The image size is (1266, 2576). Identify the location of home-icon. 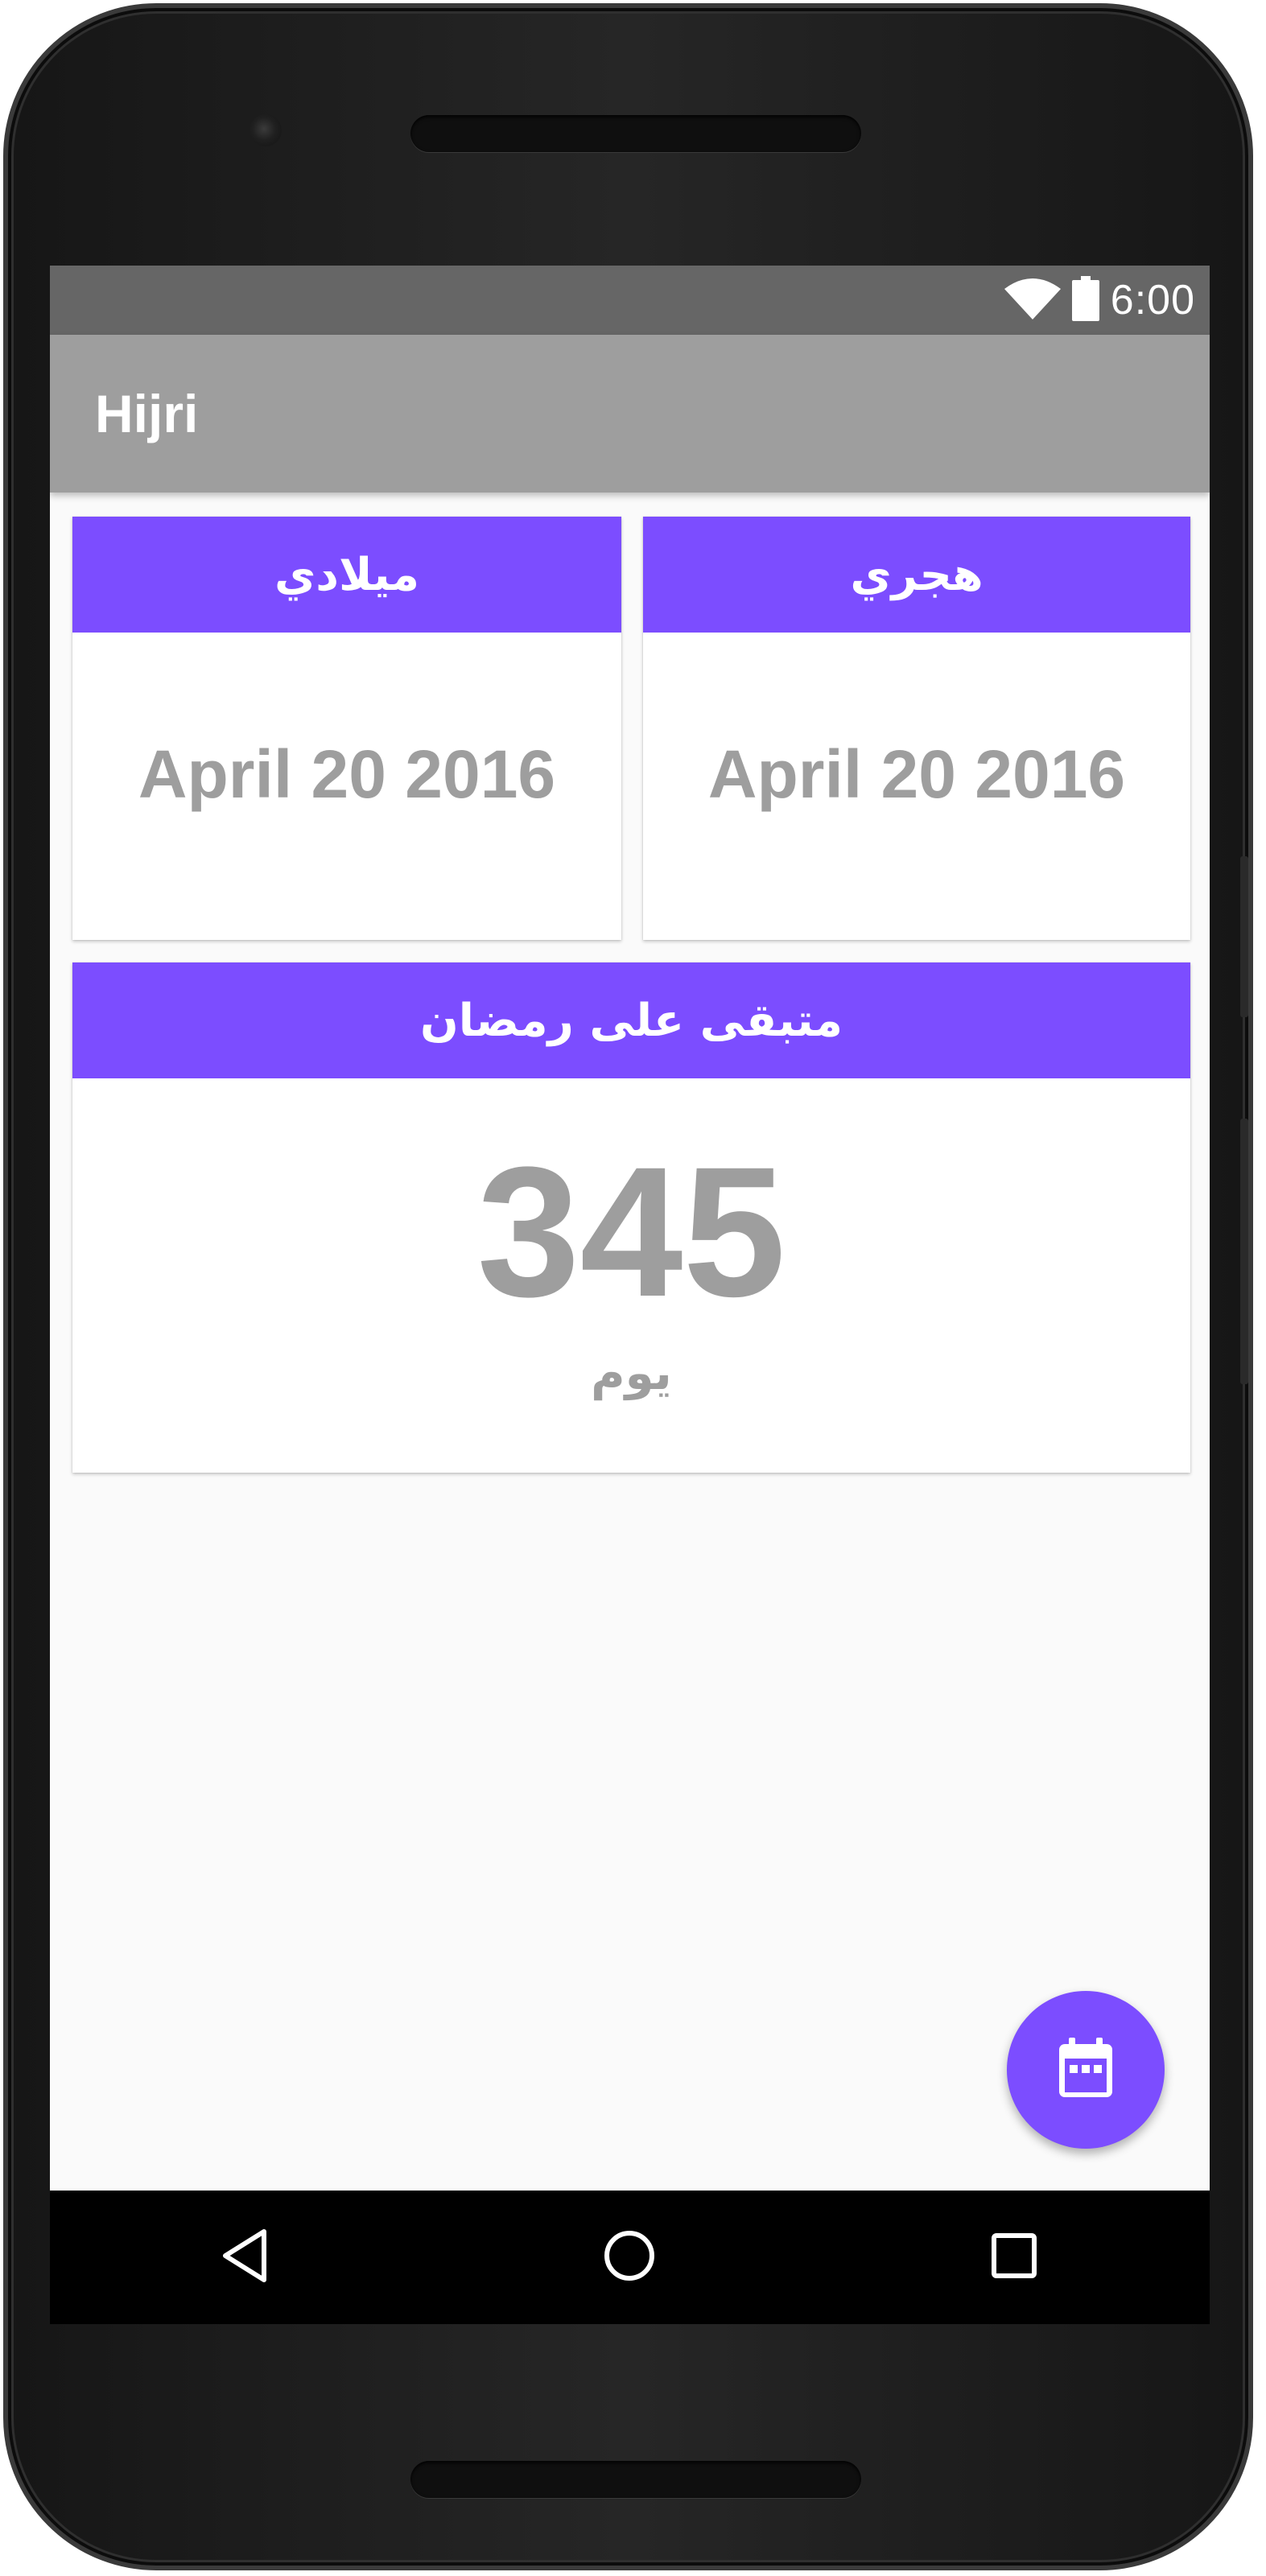
(629, 2257).